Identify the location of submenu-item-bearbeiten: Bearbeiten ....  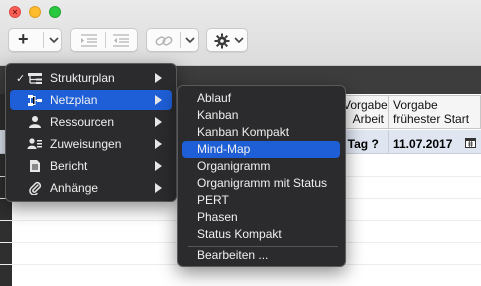
(261, 255).